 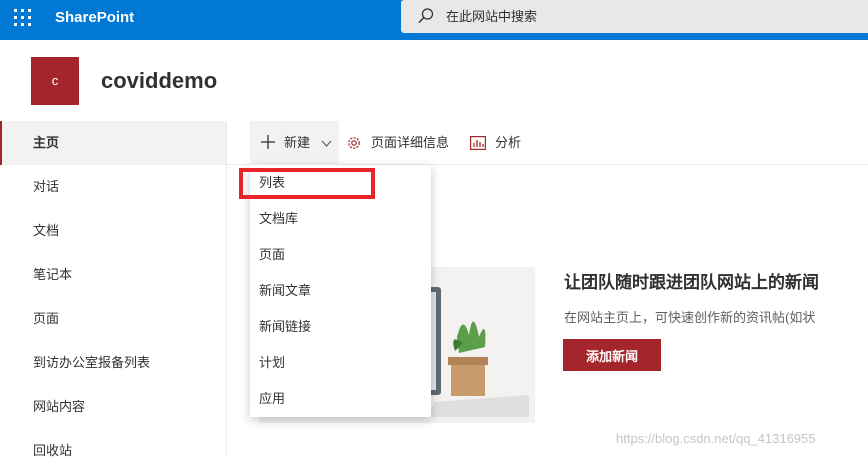 I want to click on menu-item-news-link: 新闻链接, so click(x=340, y=327).